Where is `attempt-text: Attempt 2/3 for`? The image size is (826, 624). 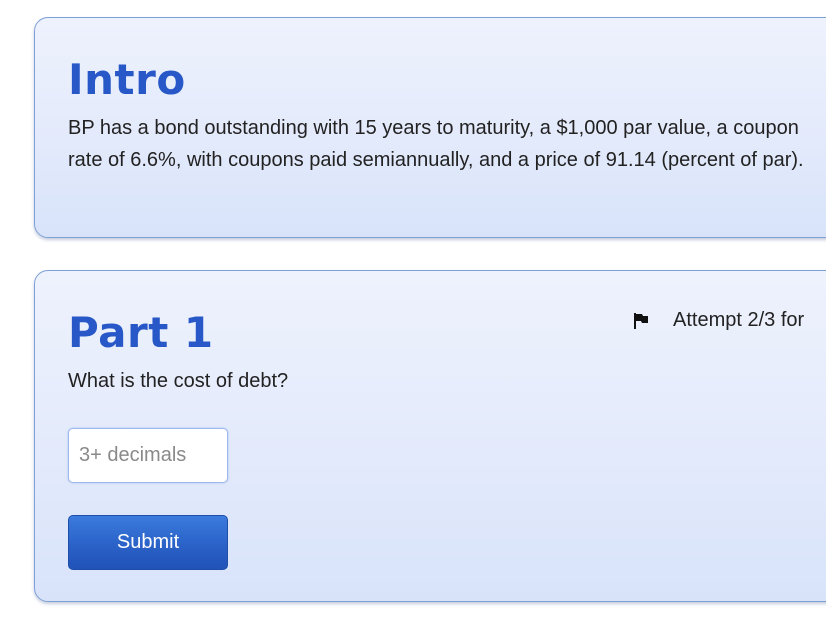 attempt-text: Attempt 2/3 for is located at coordinates (739, 320).